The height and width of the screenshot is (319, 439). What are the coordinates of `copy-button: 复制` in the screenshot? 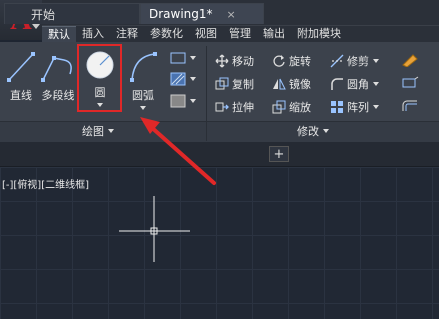 It's located at (234, 84).